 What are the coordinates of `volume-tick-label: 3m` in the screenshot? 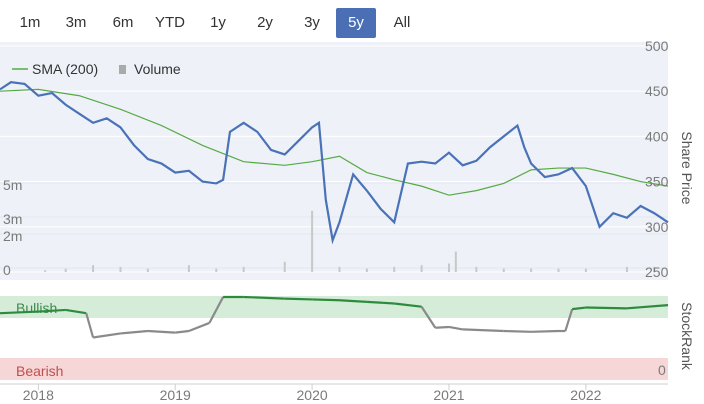 It's located at (12, 219).